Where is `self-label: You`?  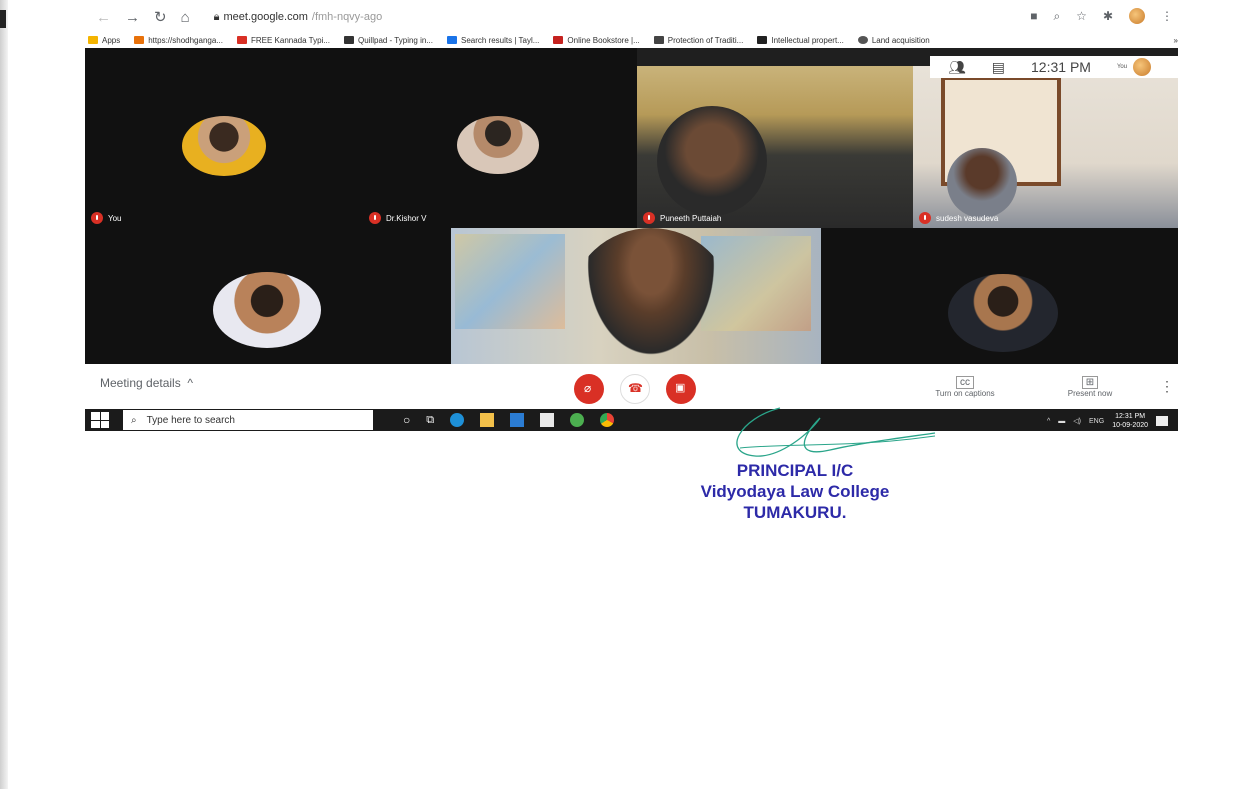
self-label: You is located at coordinates (1122, 67).